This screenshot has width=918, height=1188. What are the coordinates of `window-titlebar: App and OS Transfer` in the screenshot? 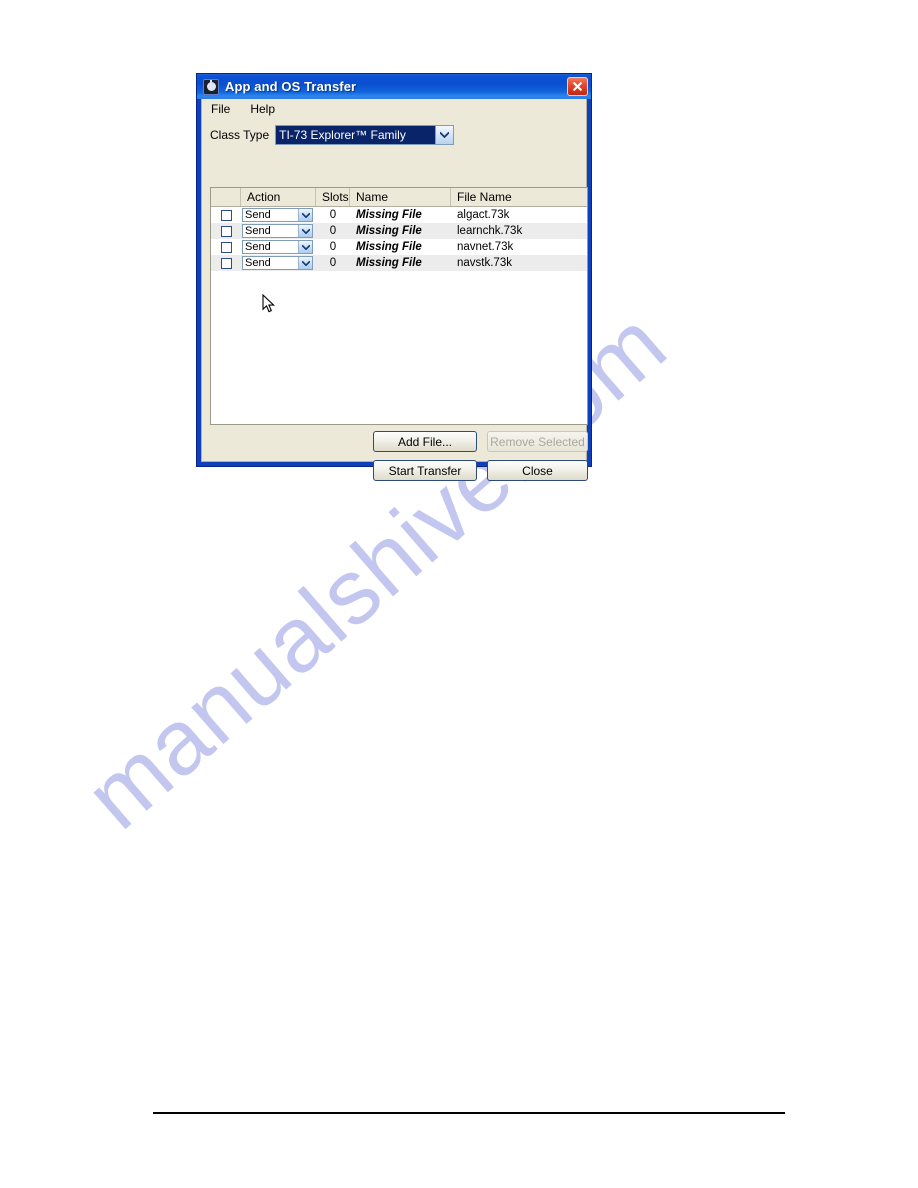 It's located at (394, 86).